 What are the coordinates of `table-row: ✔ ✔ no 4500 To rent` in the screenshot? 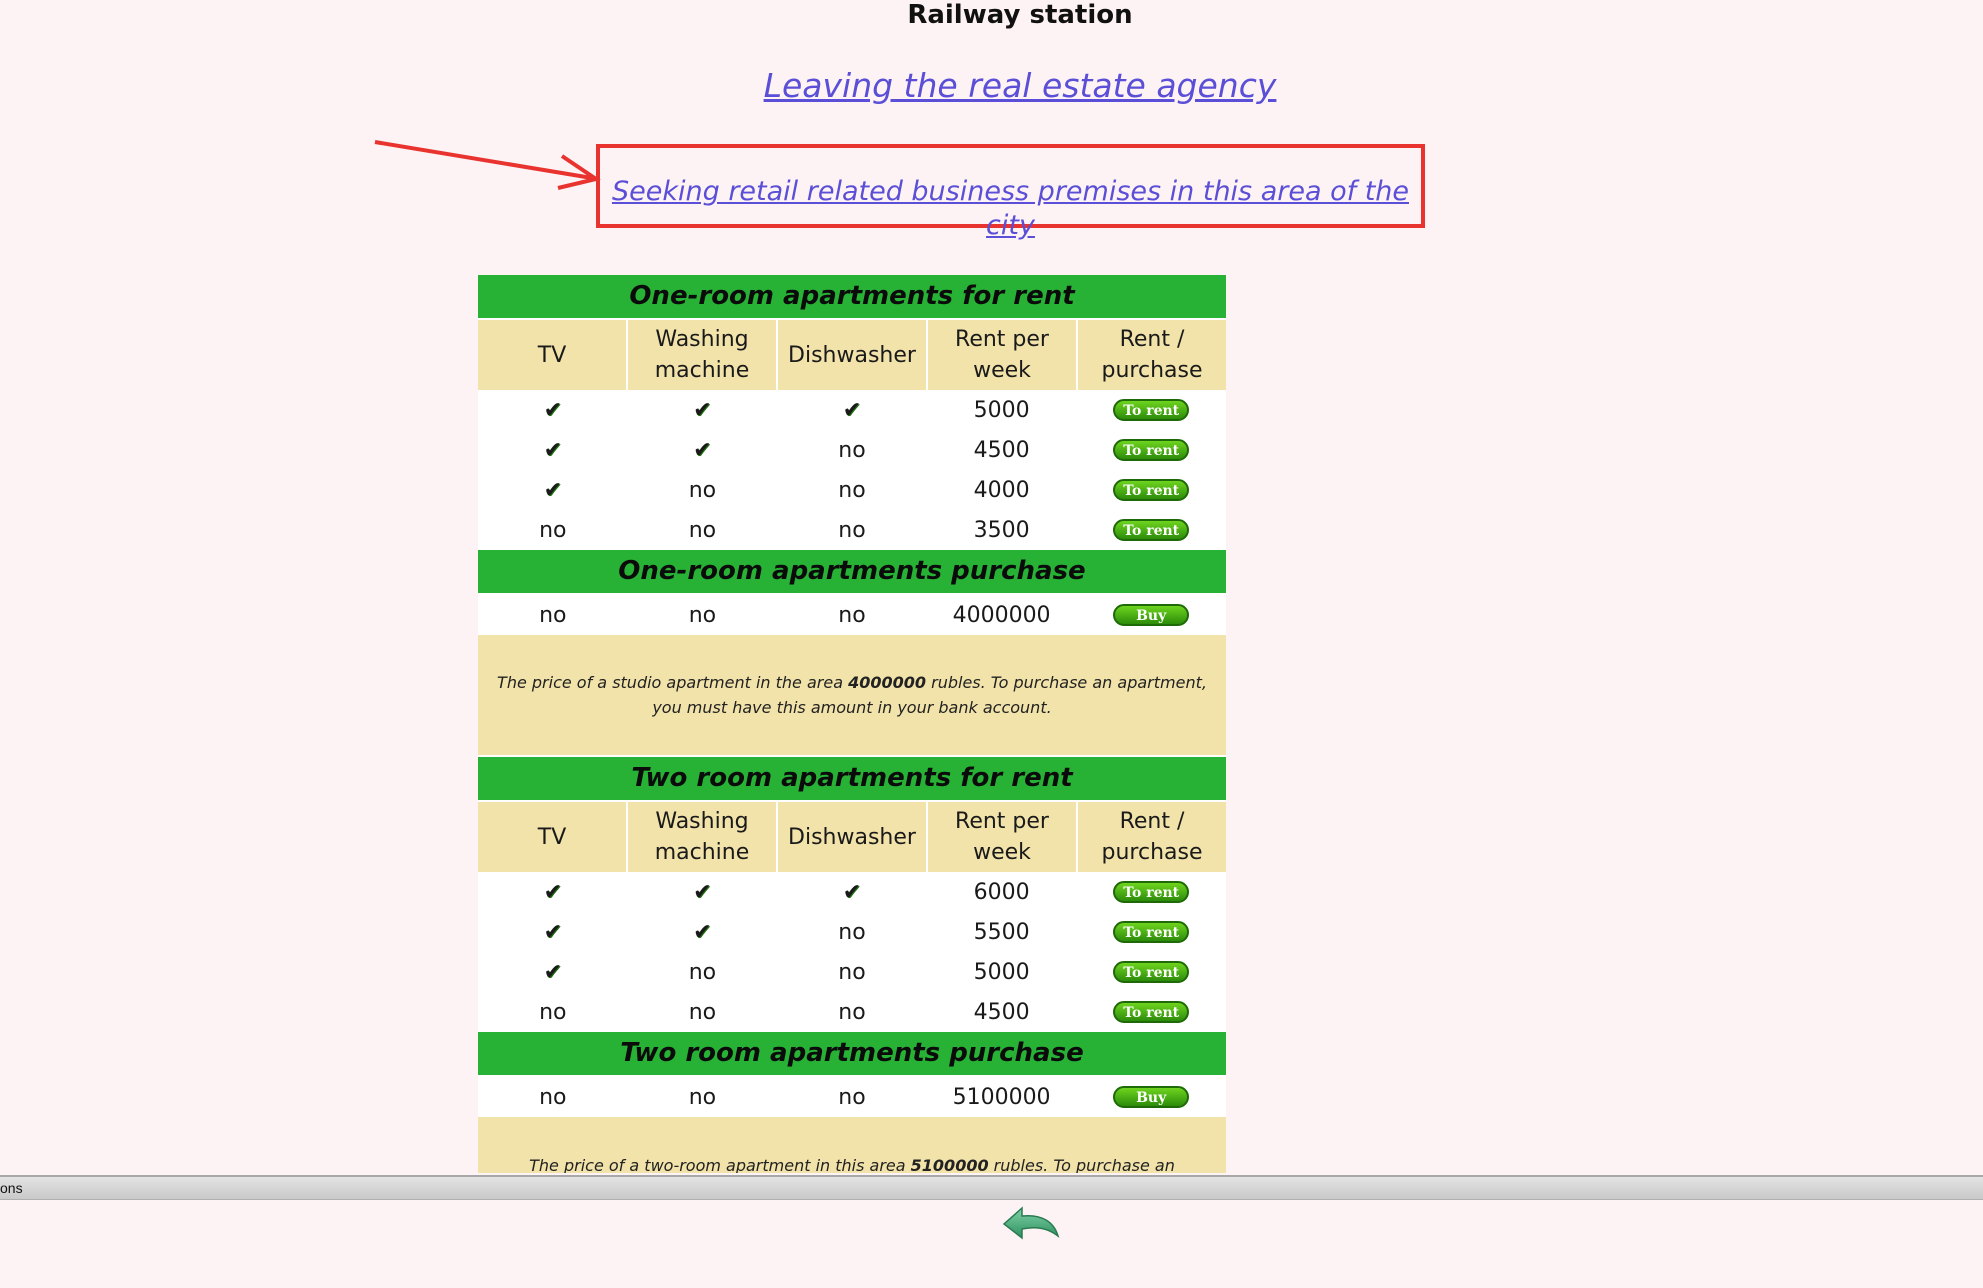 It's located at (852, 450).